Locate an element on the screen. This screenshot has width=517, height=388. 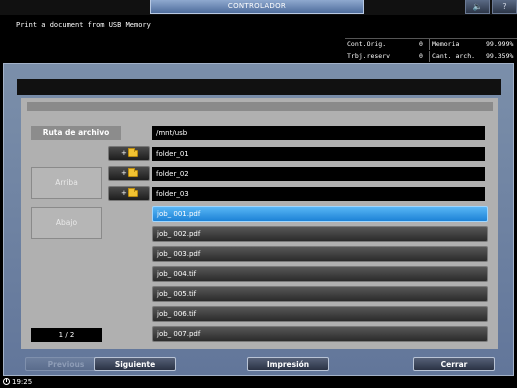
status-value: 99.999% is located at coordinates (500, 44).